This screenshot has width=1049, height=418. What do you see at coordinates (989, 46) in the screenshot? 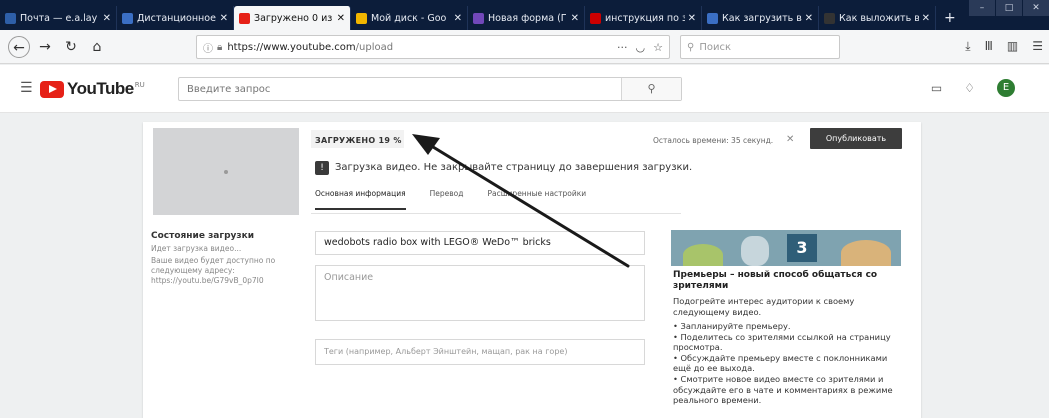
I see `library-icon: Ⅲ` at bounding box center [989, 46].